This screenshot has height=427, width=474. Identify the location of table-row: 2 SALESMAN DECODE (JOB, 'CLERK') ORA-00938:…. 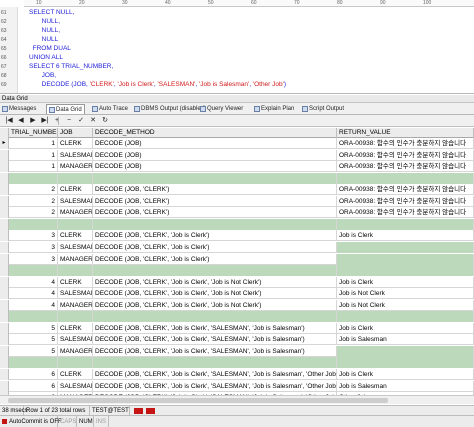
(237, 201).